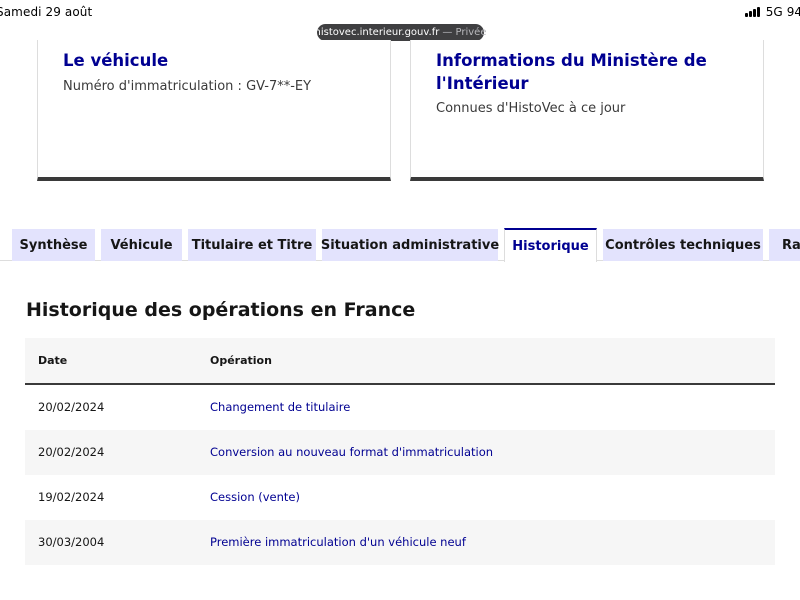  I want to click on status-indicators: 5G 94, so click(772, 12).